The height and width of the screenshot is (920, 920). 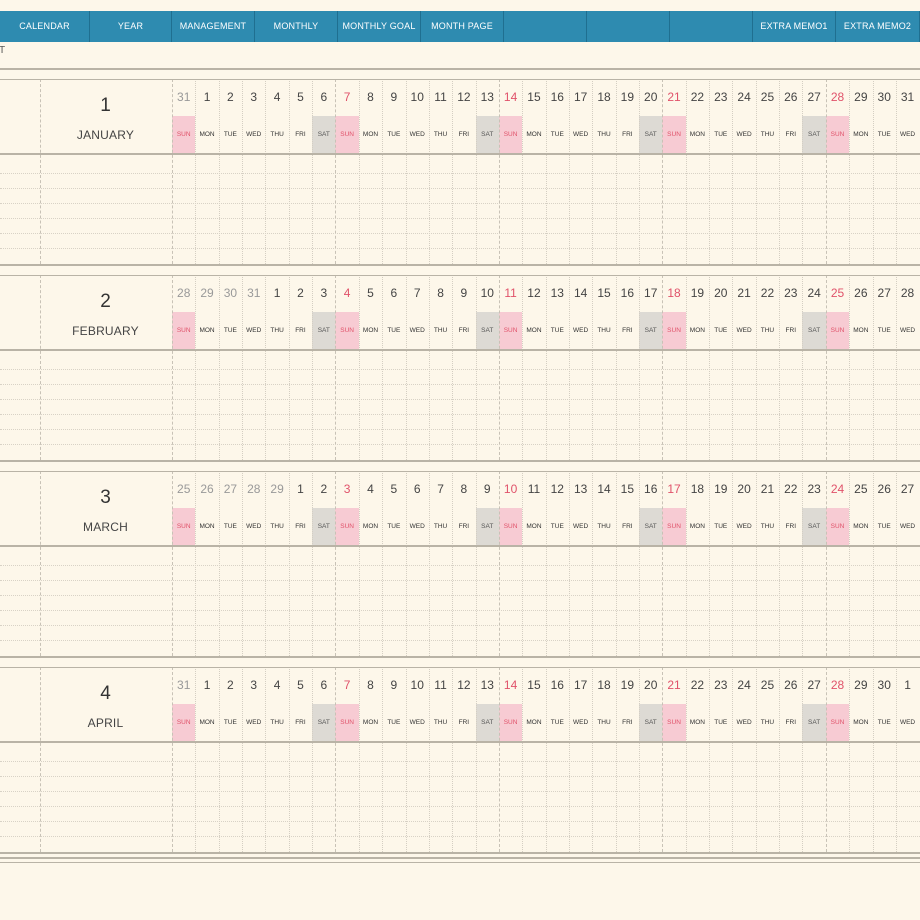 I want to click on tab-extra-memo2: EXTRA MEMO2, so click(x=878, y=26).